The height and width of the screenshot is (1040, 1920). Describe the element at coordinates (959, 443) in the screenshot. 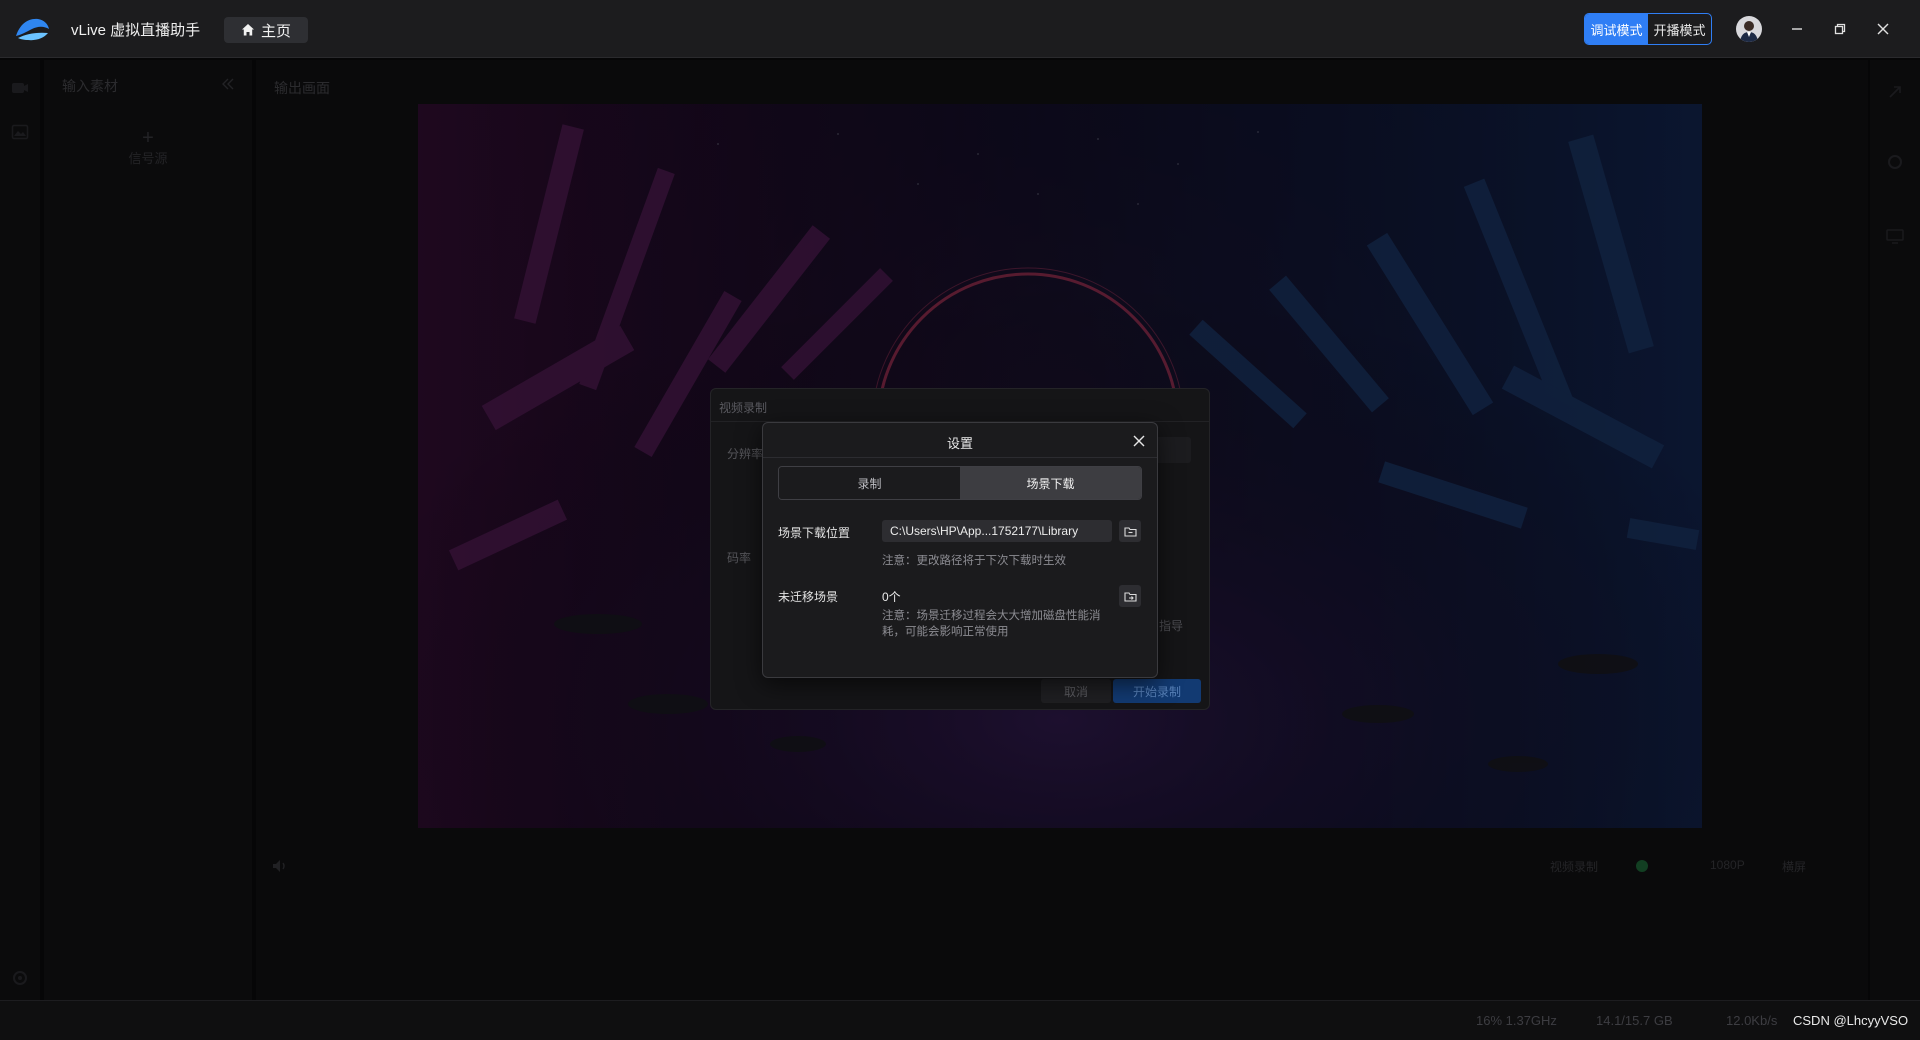

I see `settings-modal-title: 设置` at that location.